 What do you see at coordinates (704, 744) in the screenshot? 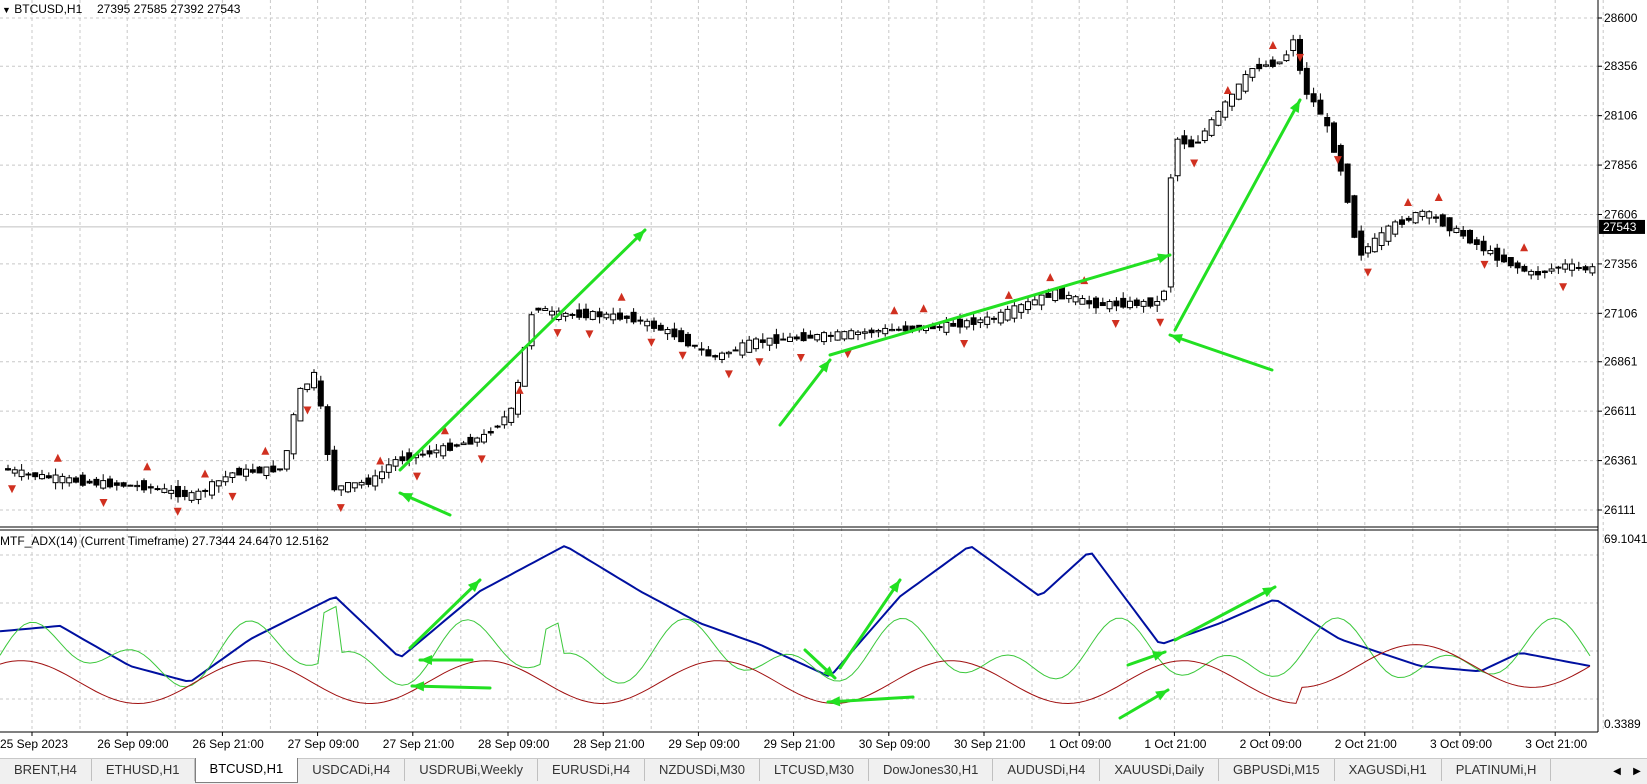
I see `time-tick-label: 29 Sep 09:00` at bounding box center [704, 744].